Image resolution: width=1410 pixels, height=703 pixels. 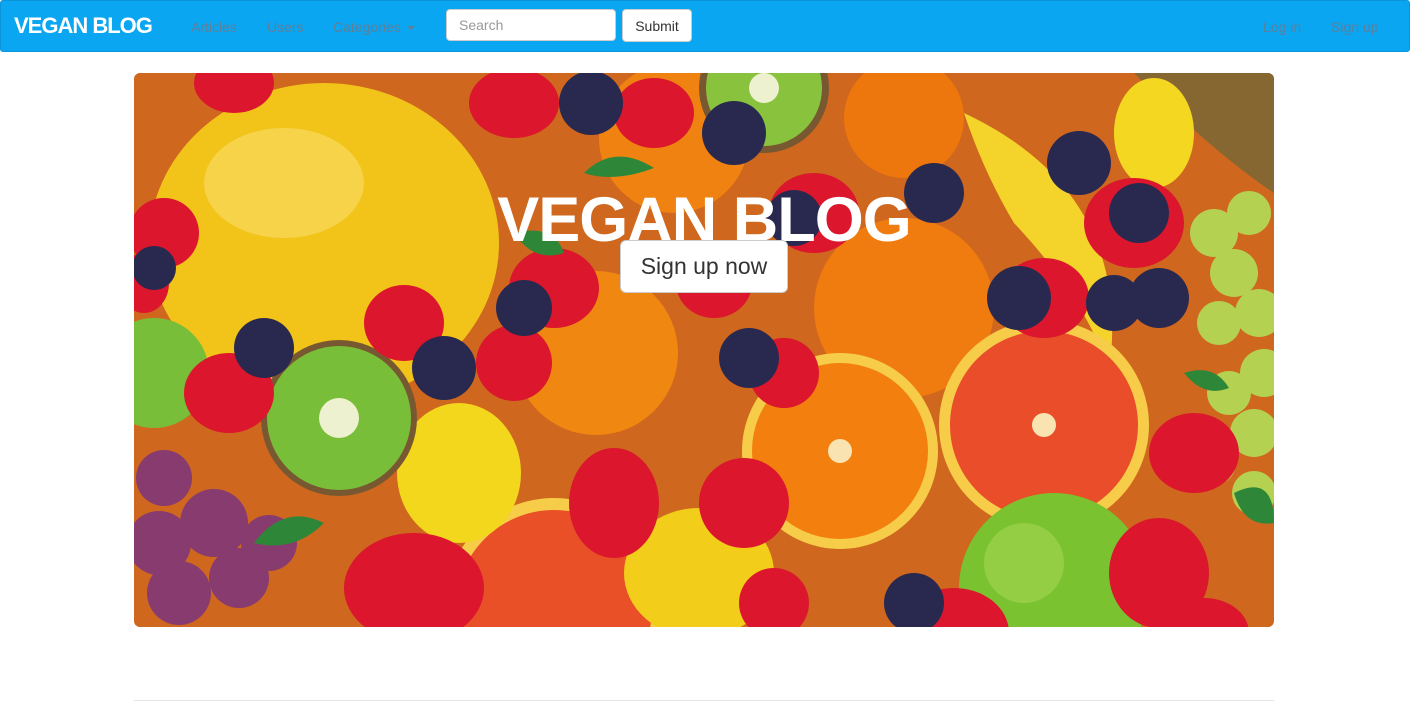 What do you see at coordinates (704, 266) in the screenshot?
I see `signup-now-button: Sign up now` at bounding box center [704, 266].